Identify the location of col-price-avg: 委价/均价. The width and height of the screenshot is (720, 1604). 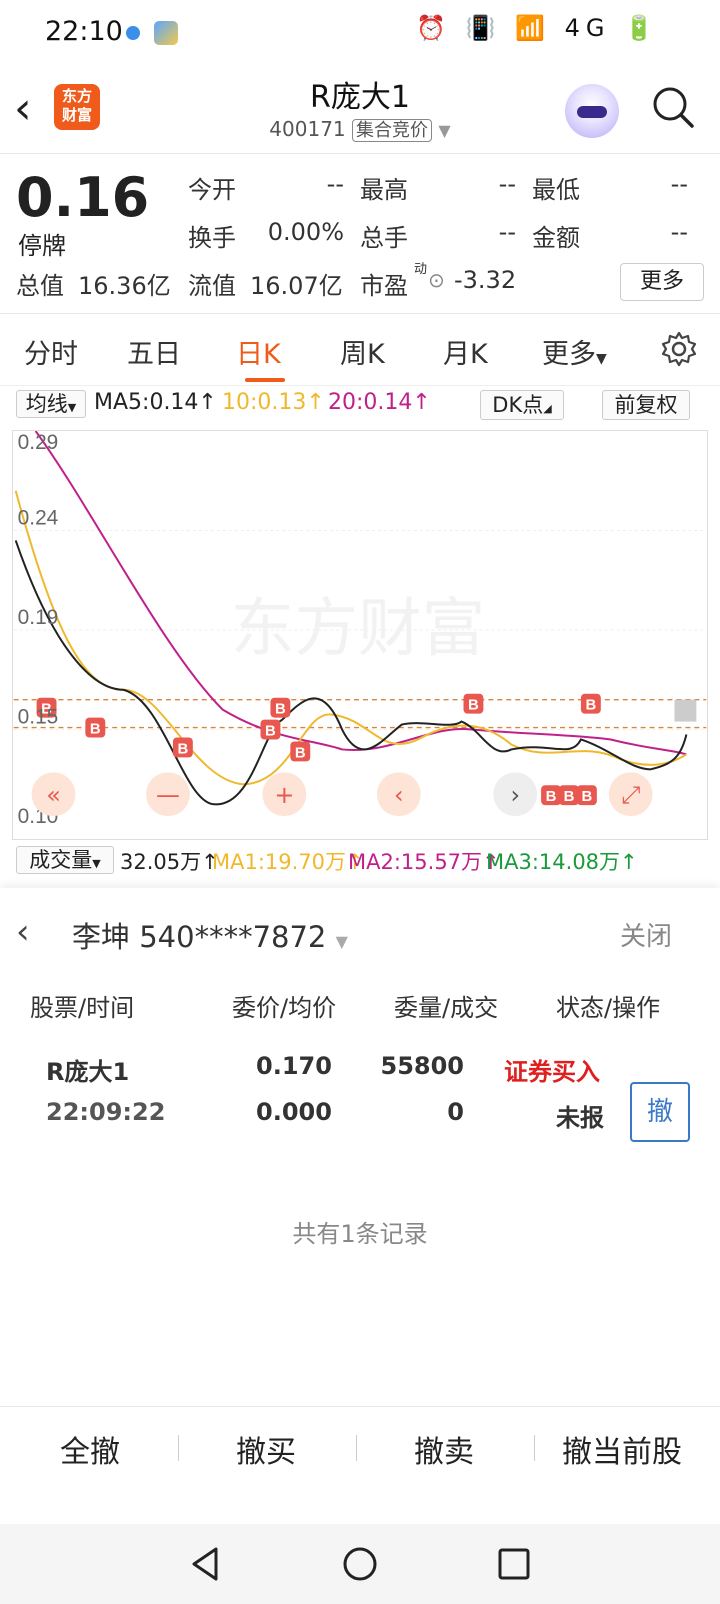
(284, 1008).